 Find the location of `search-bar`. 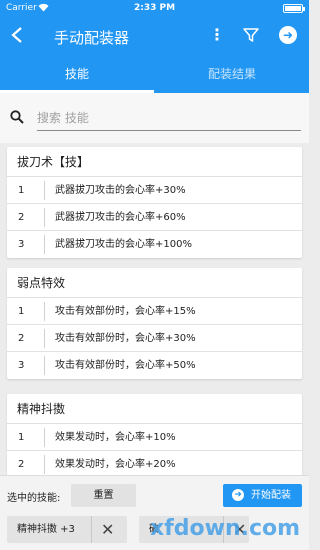

search-bar is located at coordinates (154, 118).